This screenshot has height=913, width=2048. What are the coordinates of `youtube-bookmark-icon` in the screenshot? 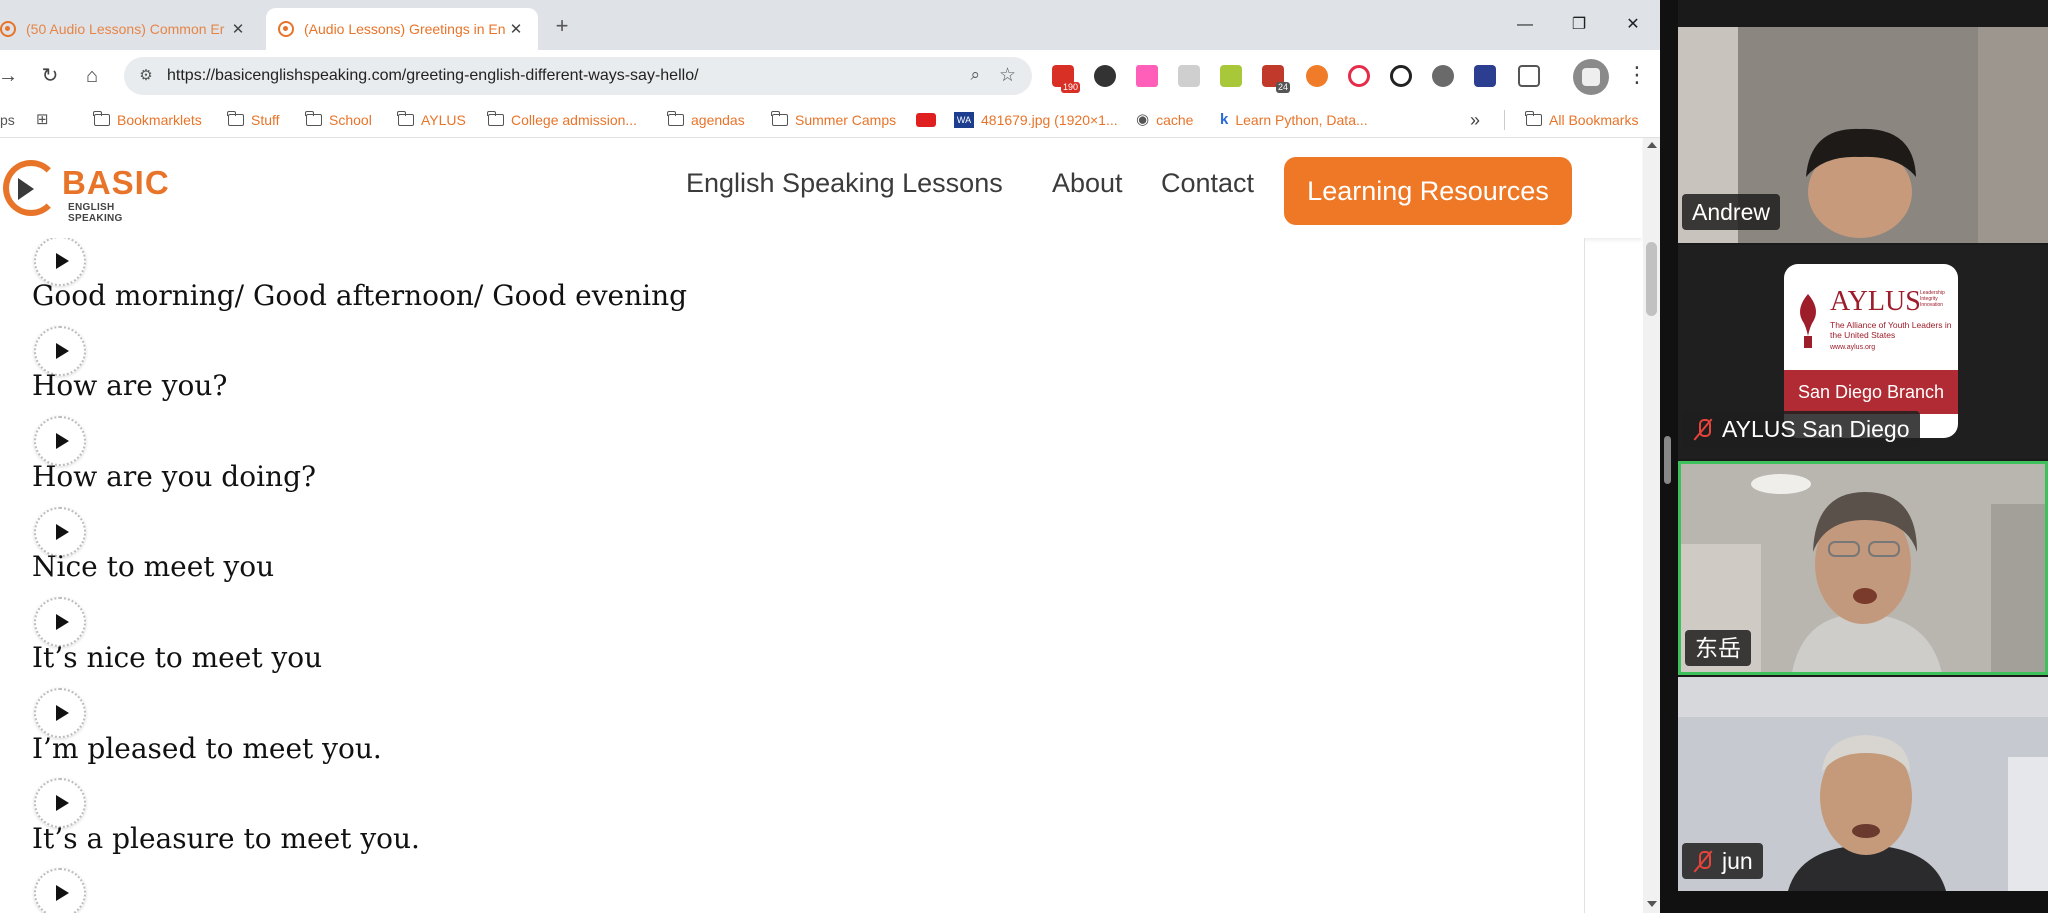 It's located at (926, 120).